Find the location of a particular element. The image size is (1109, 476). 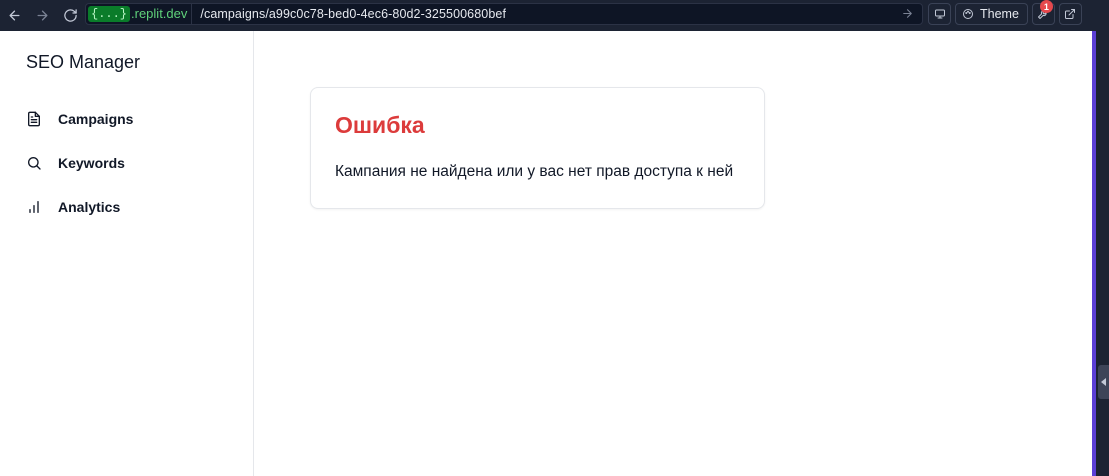

refresh-icon is located at coordinates (70, 15).